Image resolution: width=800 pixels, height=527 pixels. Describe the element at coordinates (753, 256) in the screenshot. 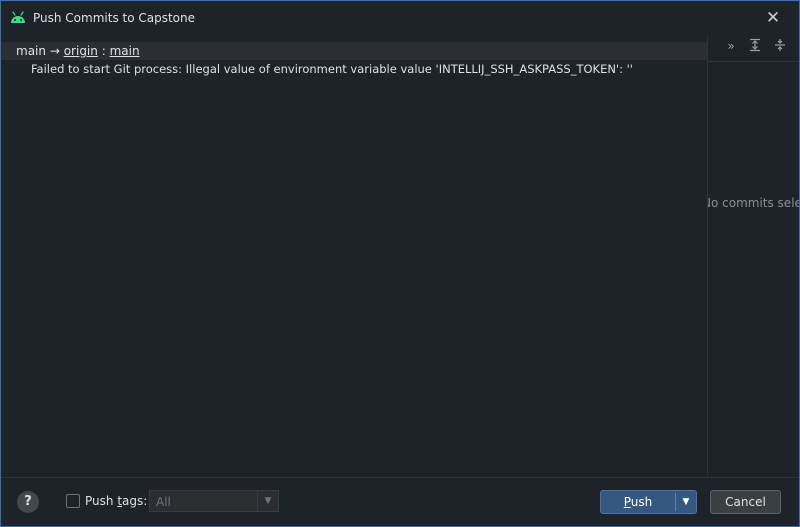

I see `commit-details-panel: » No commits selected` at that location.